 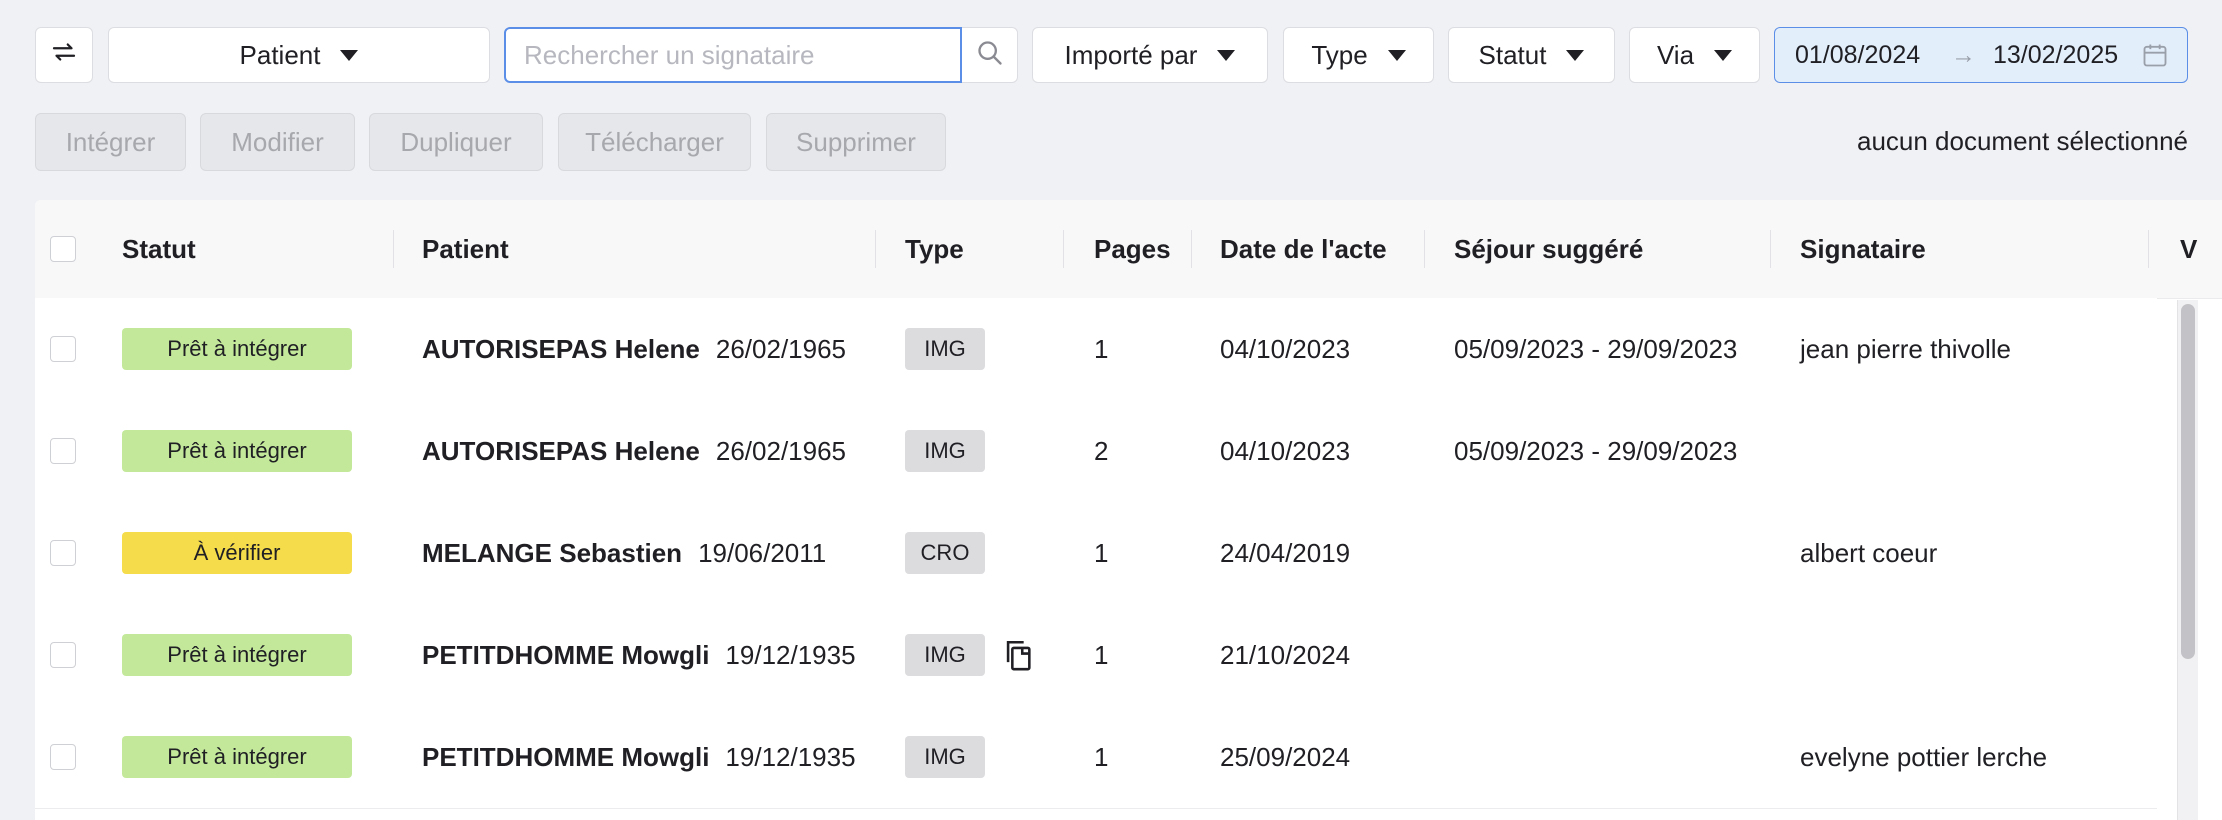 What do you see at coordinates (2055, 55) in the screenshot?
I see `date-to: 13/02/2025` at bounding box center [2055, 55].